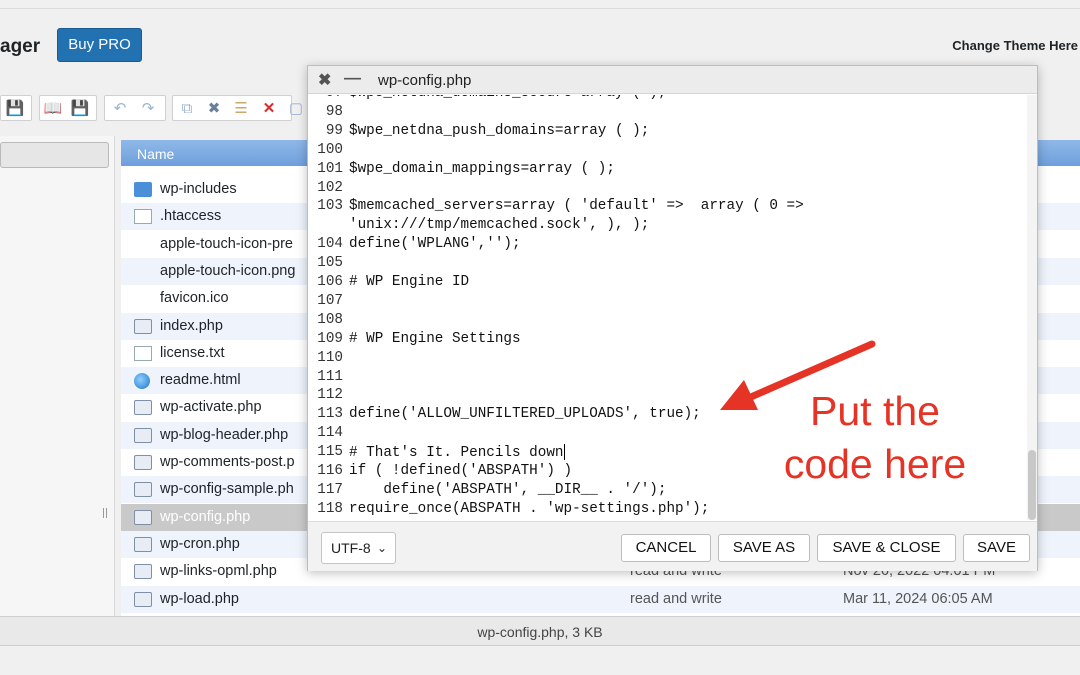 The width and height of the screenshot is (1080, 675). Describe the element at coordinates (20, 46) in the screenshot. I see `app-title: ager` at that location.